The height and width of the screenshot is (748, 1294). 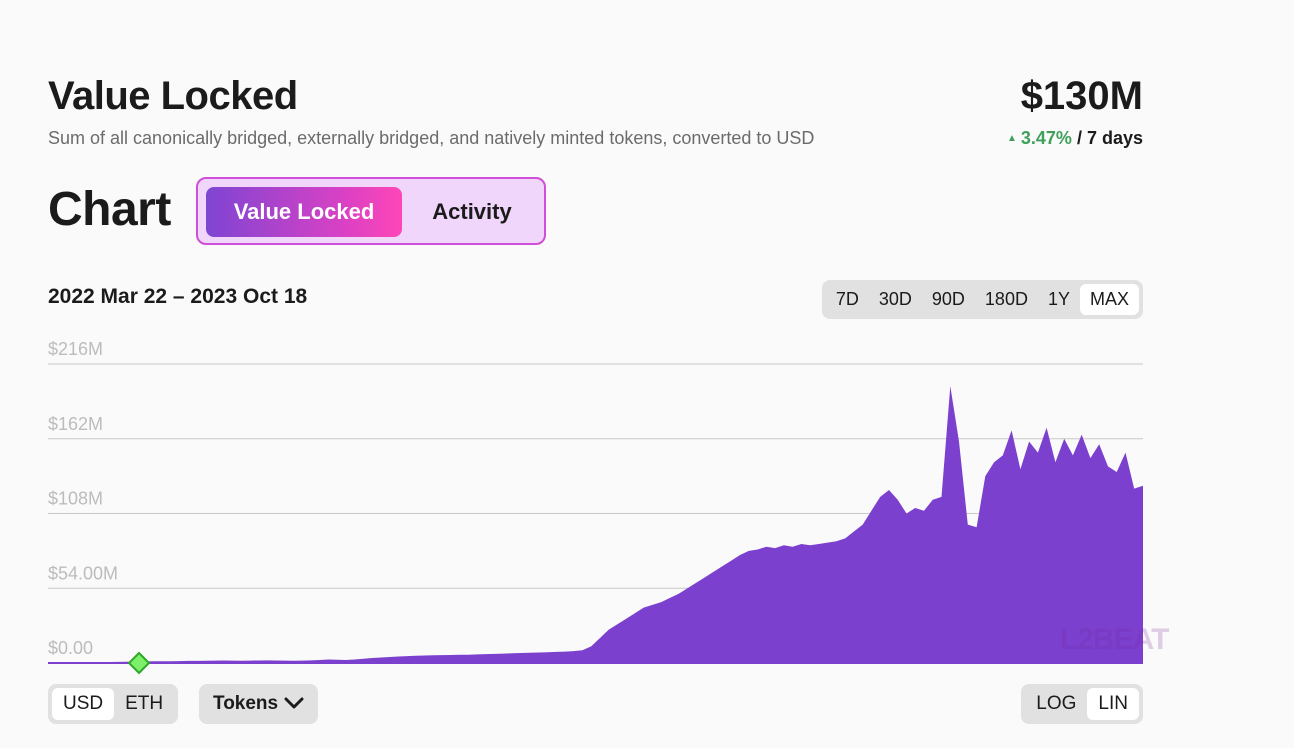 I want to click on time-range-selector: 7D 30D 90D 180D 1Y MAX, so click(x=982, y=299).